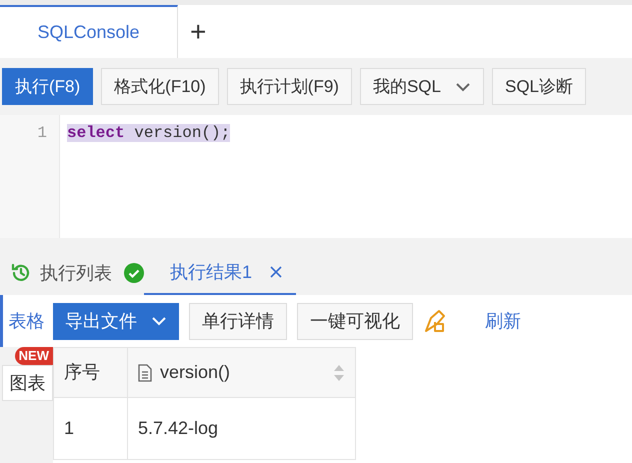 Image resolution: width=632 pixels, height=463 pixels. Describe the element at coordinates (42, 133) in the screenshot. I see `line-number: 1` at that location.